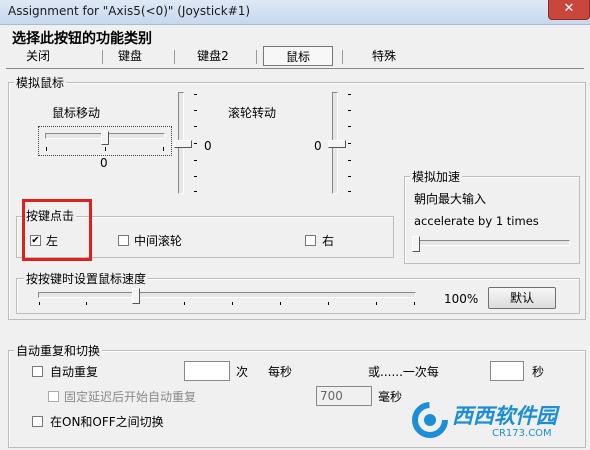 The width and height of the screenshot is (590, 450). I want to click on speed-percent: 100%, so click(461, 299).